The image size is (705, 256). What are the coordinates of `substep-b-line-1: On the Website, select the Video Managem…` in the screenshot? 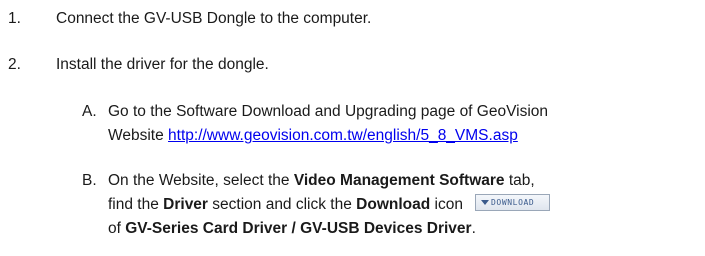 It's located at (321, 180).